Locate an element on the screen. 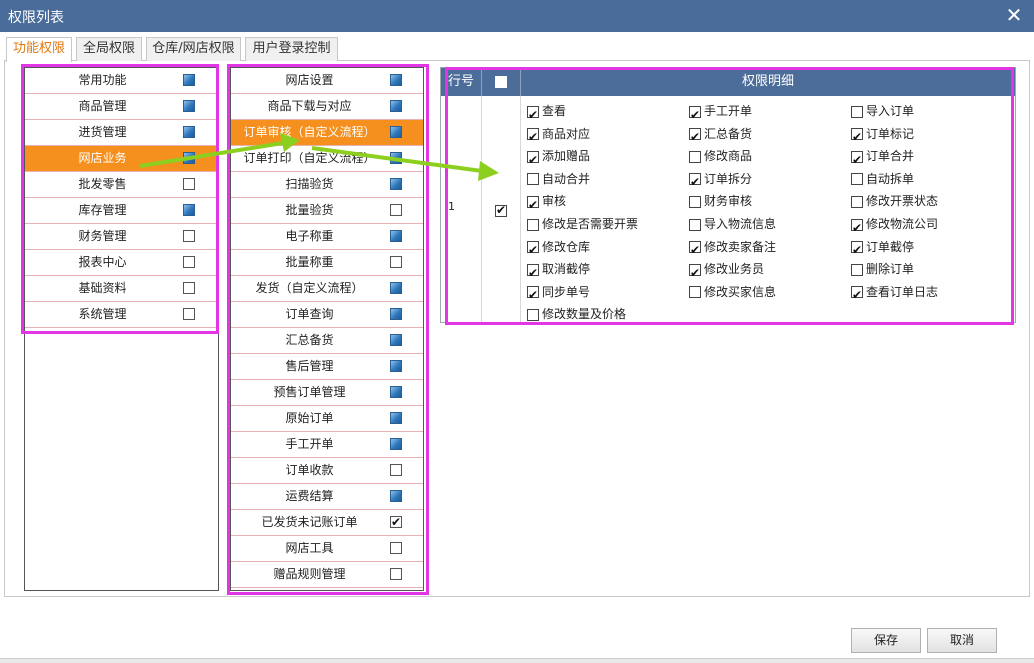  annotation-arrows is located at coordinates (319, 157).